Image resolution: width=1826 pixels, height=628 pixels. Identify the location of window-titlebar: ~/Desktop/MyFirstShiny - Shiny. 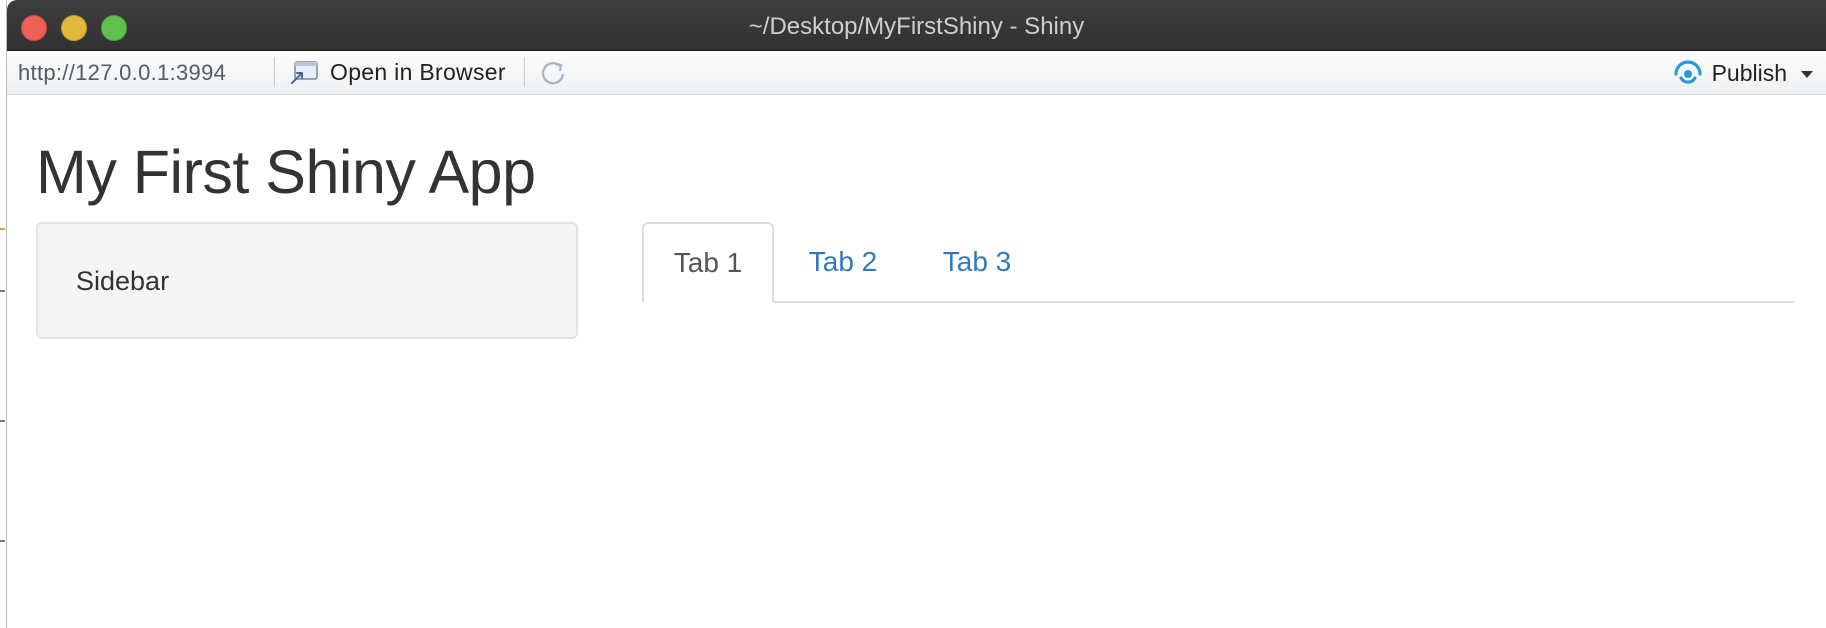
(916, 25).